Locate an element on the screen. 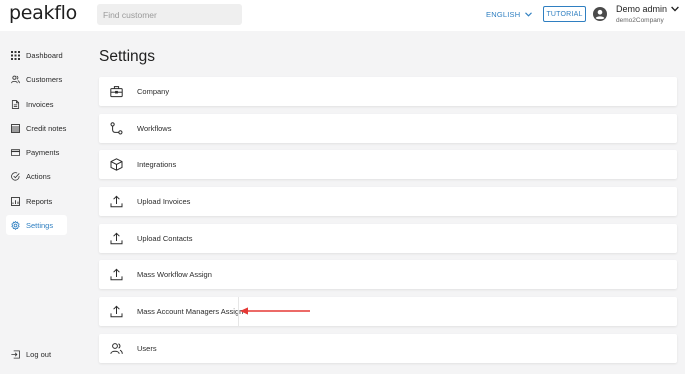 The width and height of the screenshot is (685, 374). sidebar-item-credit-notes: Credit notes is located at coordinates (36, 128).